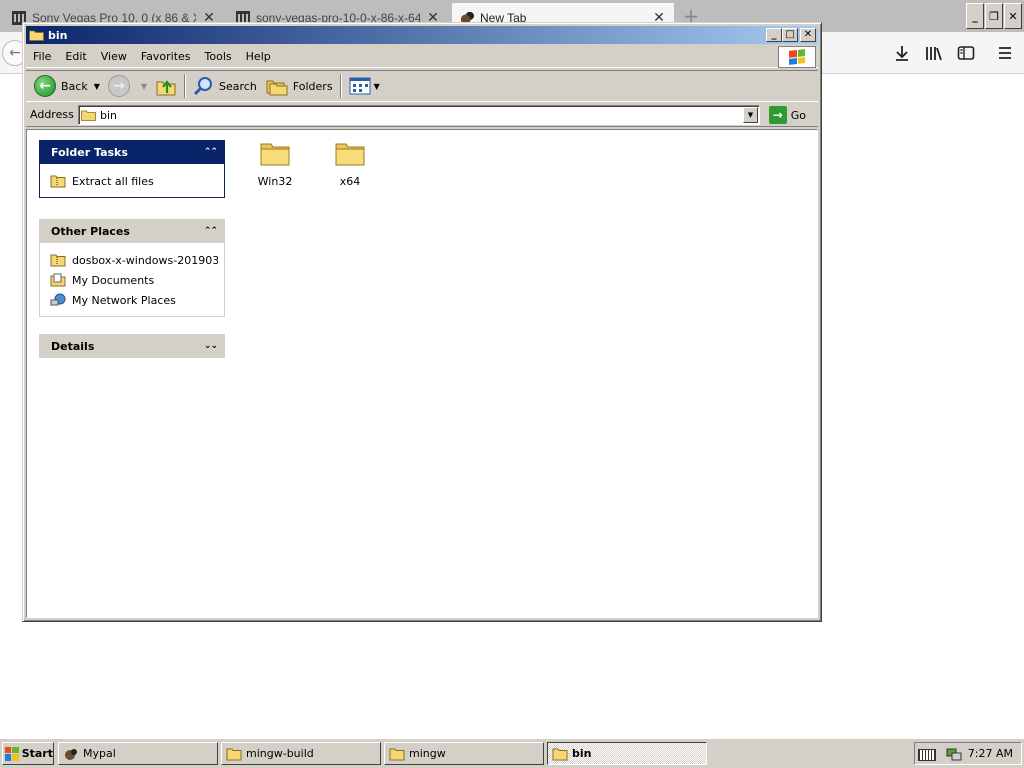  What do you see at coordinates (75, 56) in the screenshot?
I see `menu-edit: Edit` at bounding box center [75, 56].